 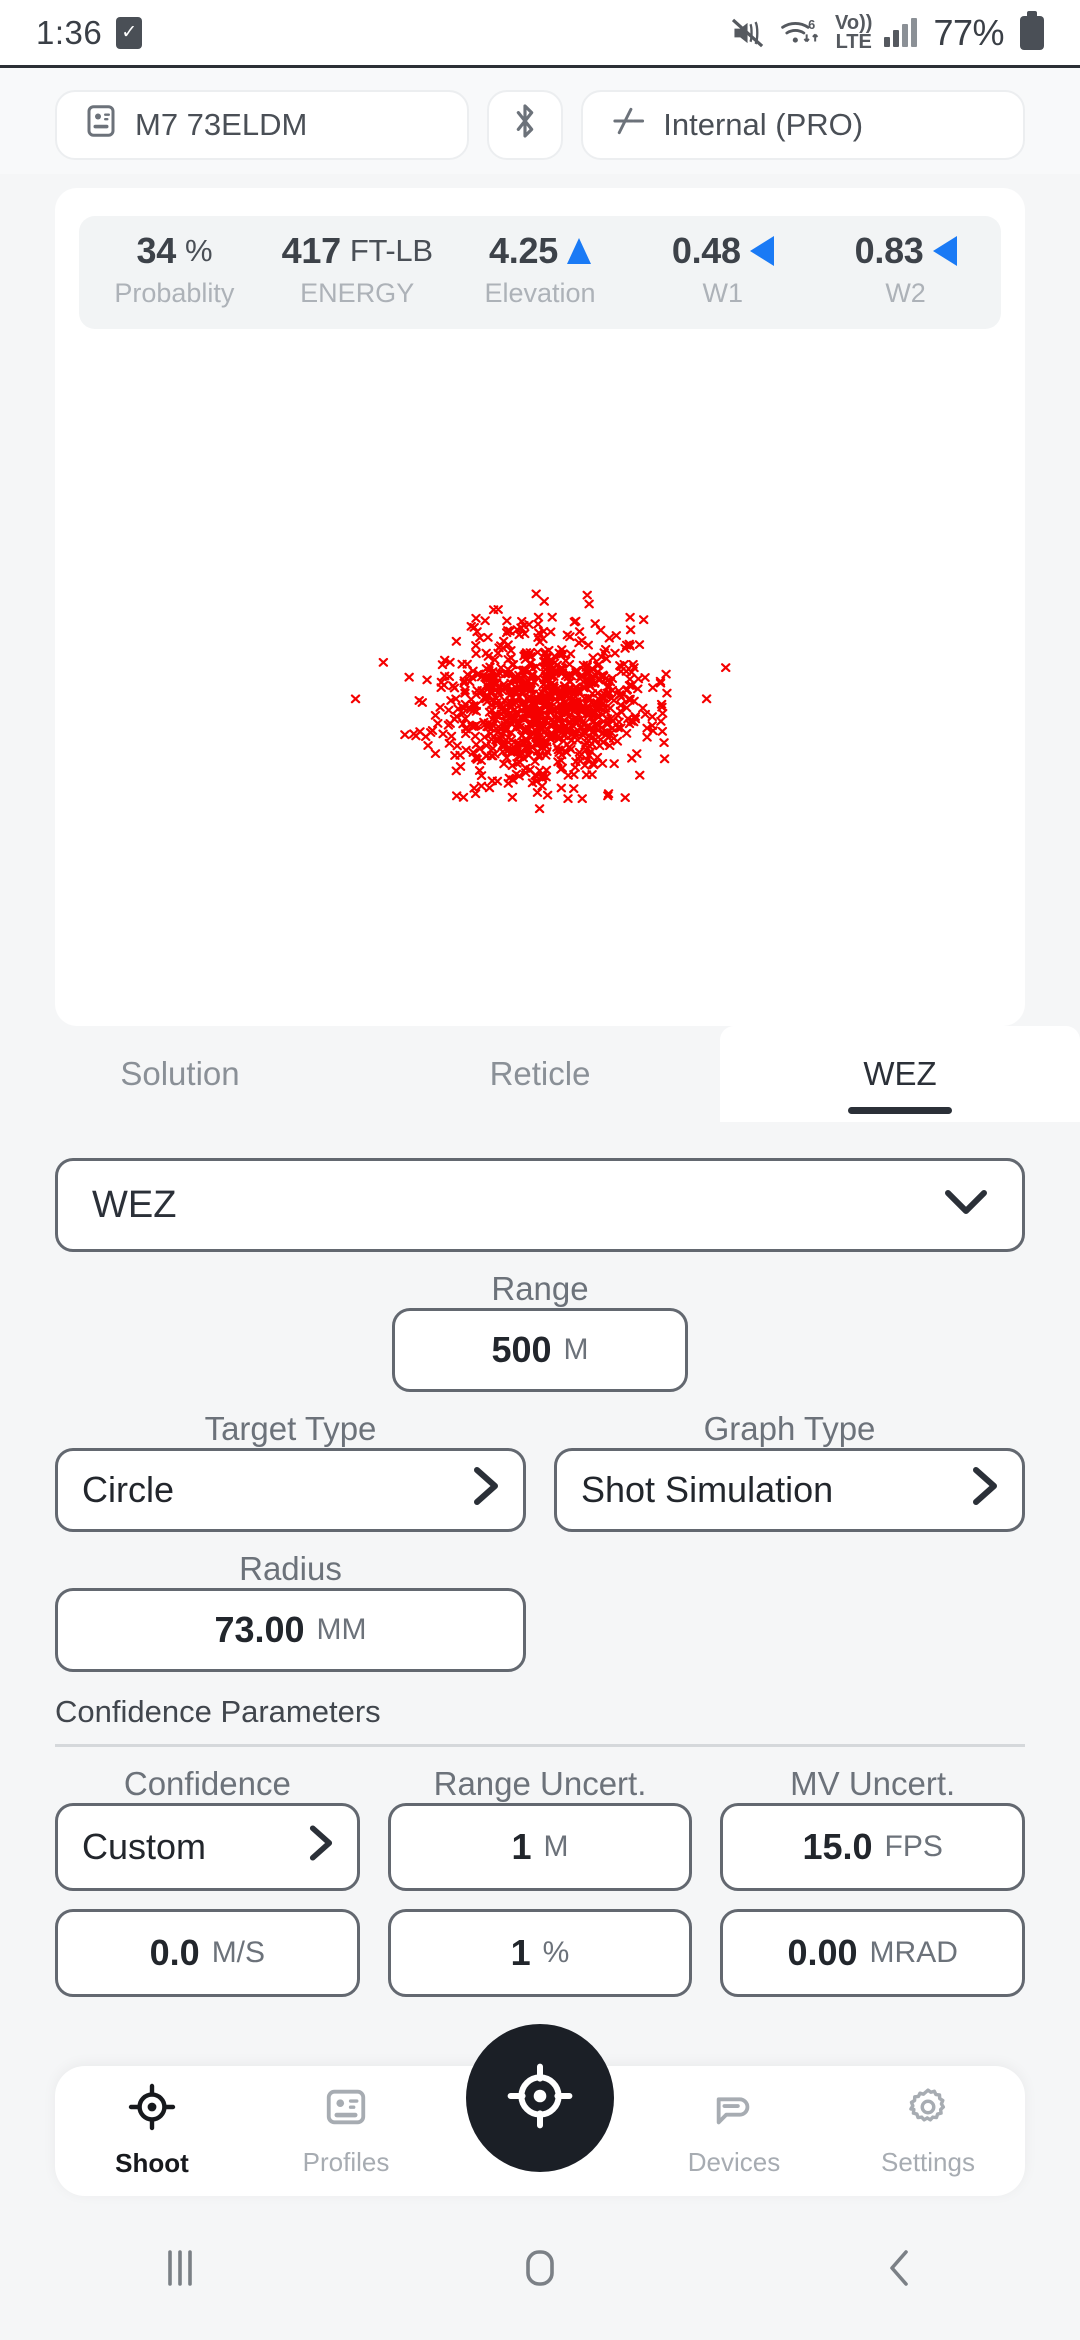 What do you see at coordinates (873, 1953) in the screenshot?
I see `zero-uncert-input: 0.00 MRAD` at bounding box center [873, 1953].